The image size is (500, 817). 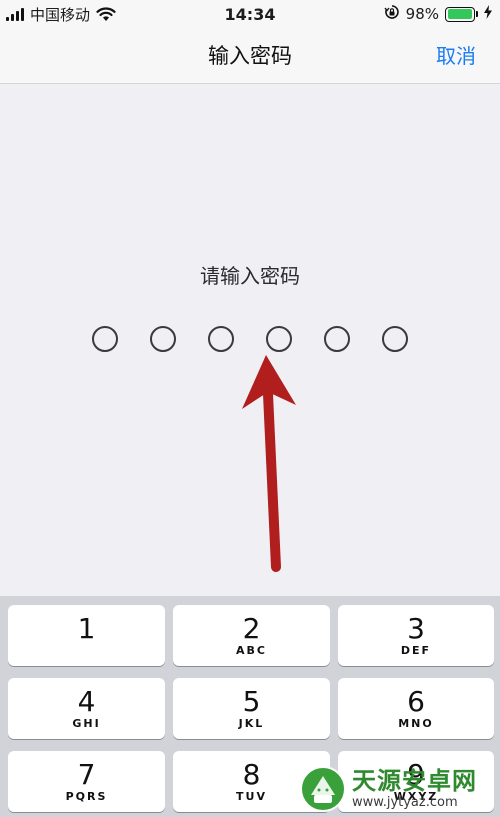 What do you see at coordinates (422, 14) in the screenshot?
I see `battery-percent: 98%` at bounding box center [422, 14].